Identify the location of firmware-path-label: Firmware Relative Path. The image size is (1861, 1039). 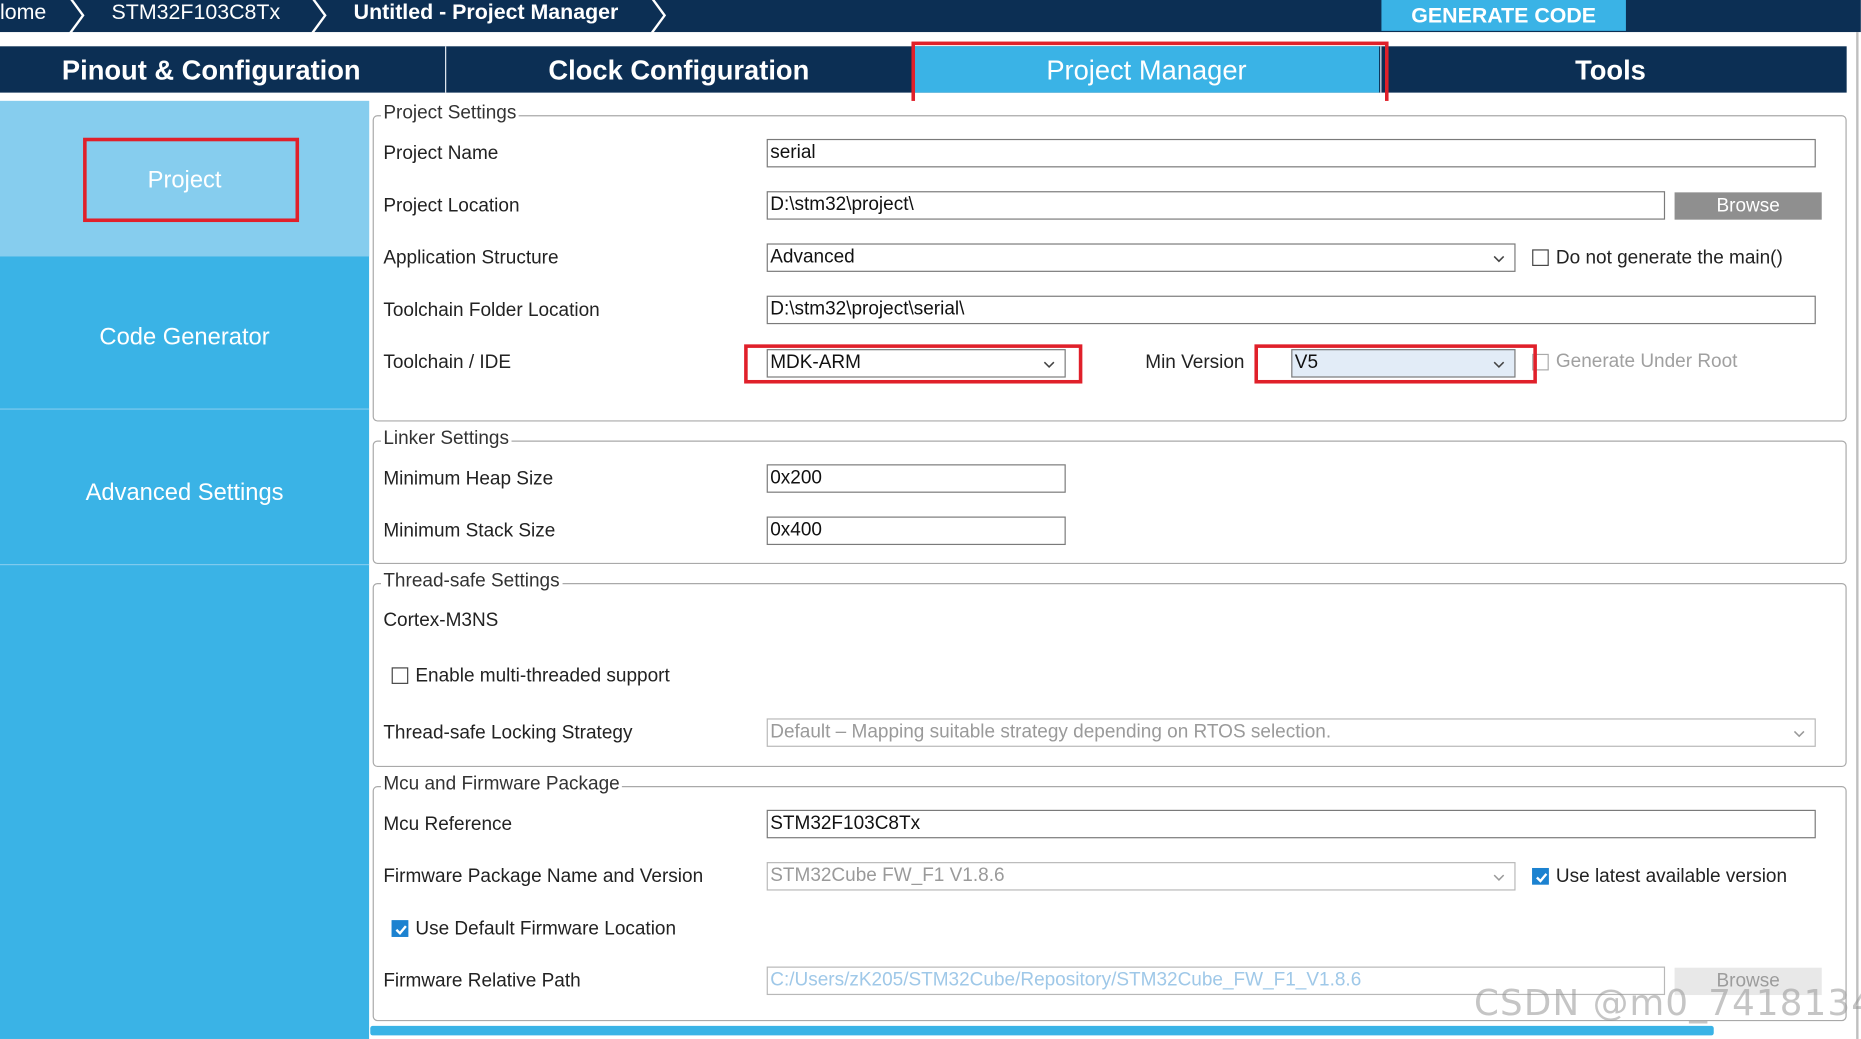
(482, 981).